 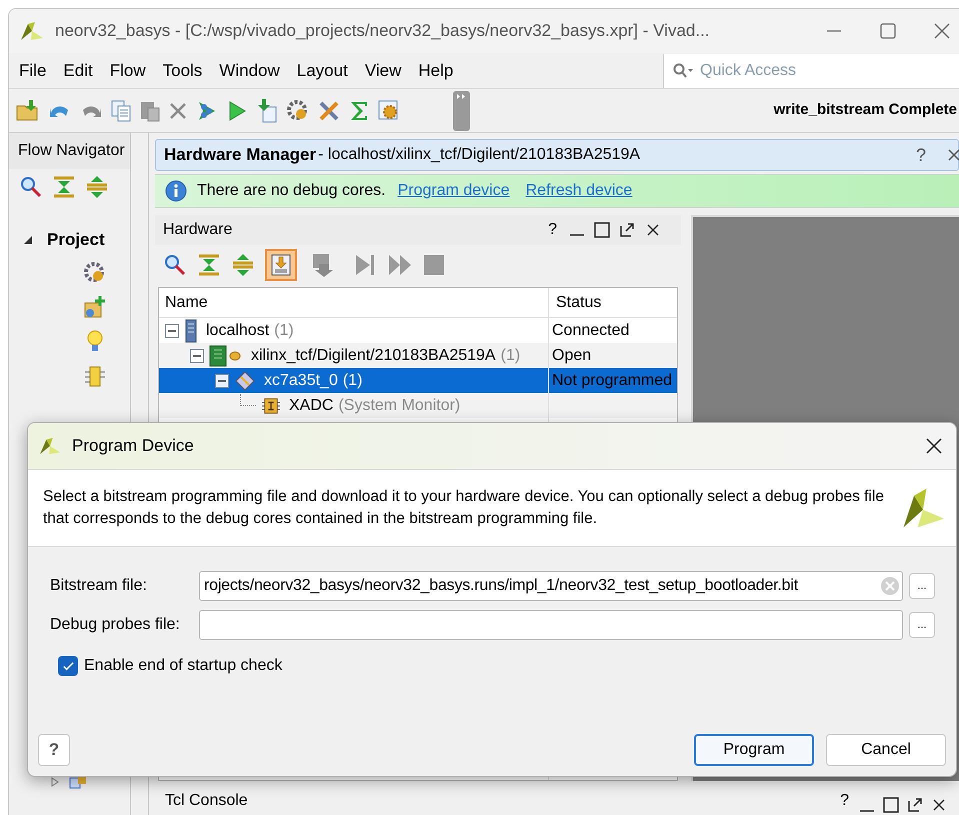 I want to click on collapsed-arrow-icon, so click(x=55, y=782).